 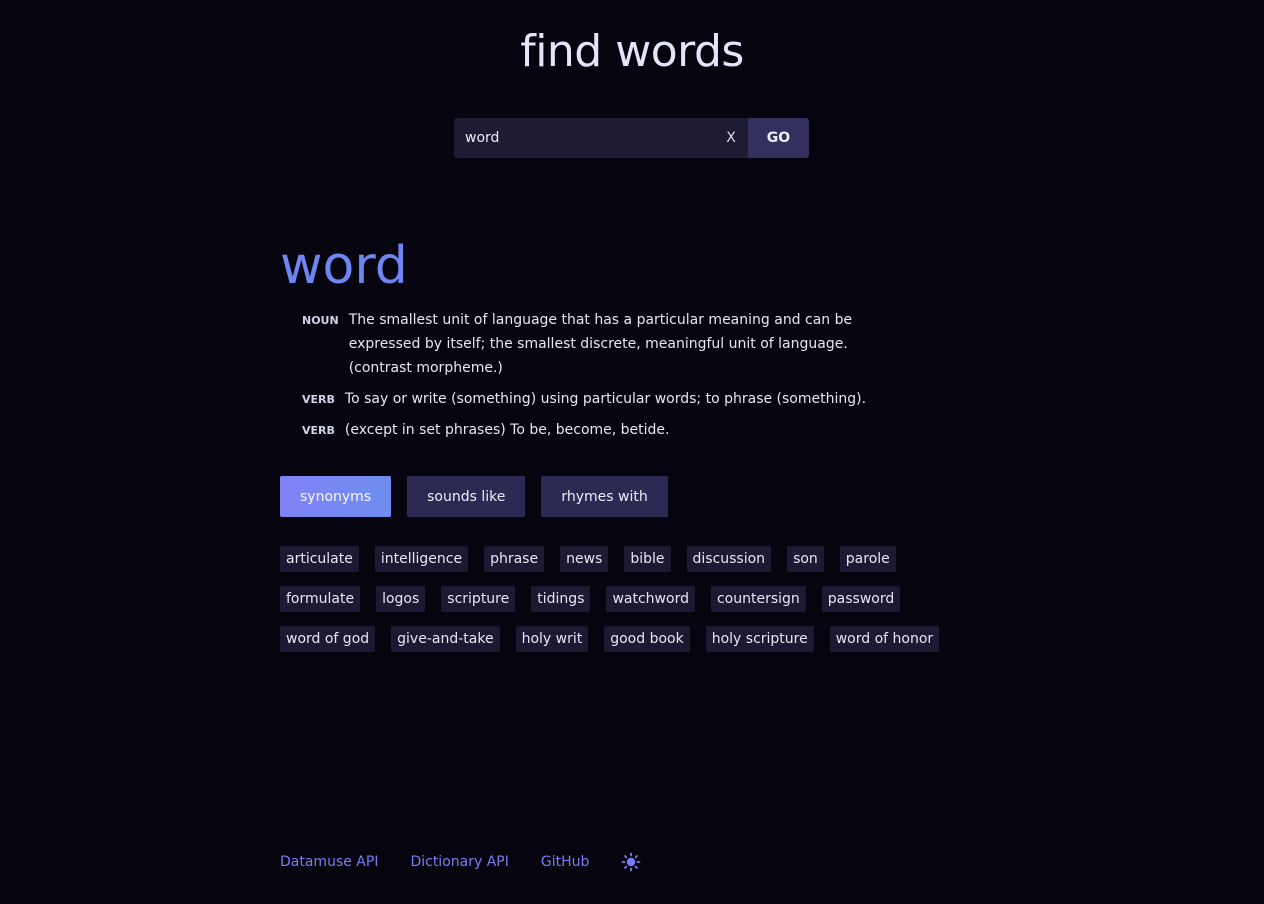 I want to click on word-chip: watchword, so click(x=650, y=599).